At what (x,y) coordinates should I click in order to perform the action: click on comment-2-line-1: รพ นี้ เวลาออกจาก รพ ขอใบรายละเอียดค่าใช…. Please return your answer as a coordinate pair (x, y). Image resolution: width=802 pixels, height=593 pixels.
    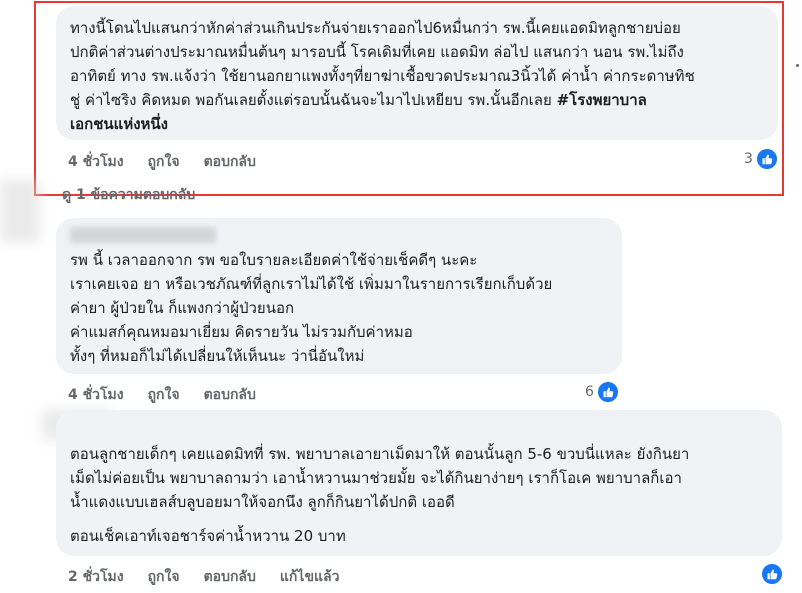
    Looking at the image, I should click on (274, 260).